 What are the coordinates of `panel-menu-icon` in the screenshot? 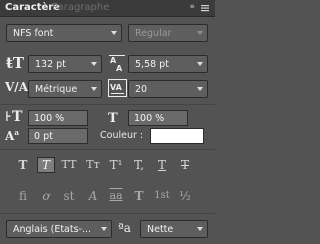 It's located at (205, 8).